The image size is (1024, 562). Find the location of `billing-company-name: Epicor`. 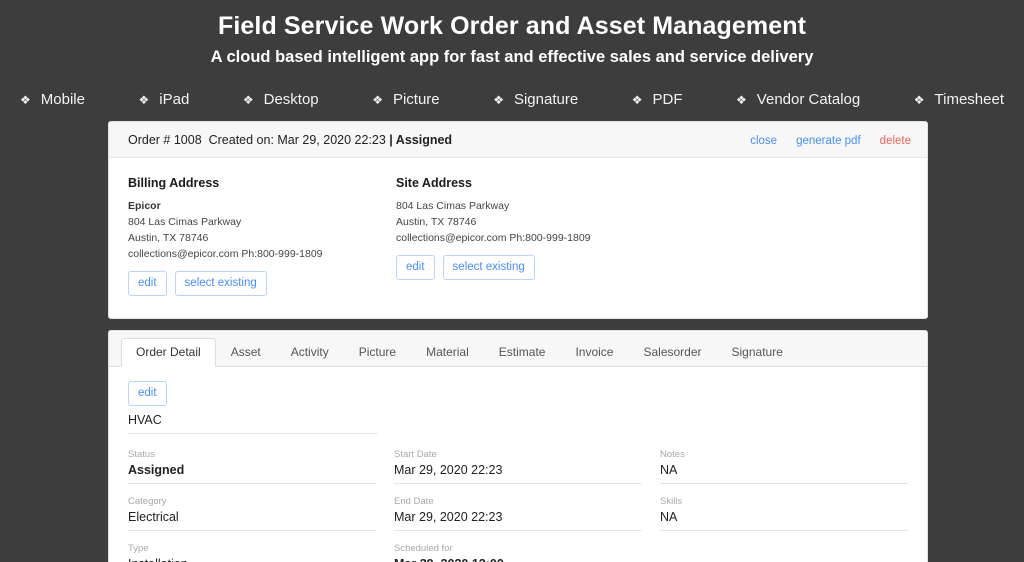

billing-company-name: Epicor is located at coordinates (144, 206).